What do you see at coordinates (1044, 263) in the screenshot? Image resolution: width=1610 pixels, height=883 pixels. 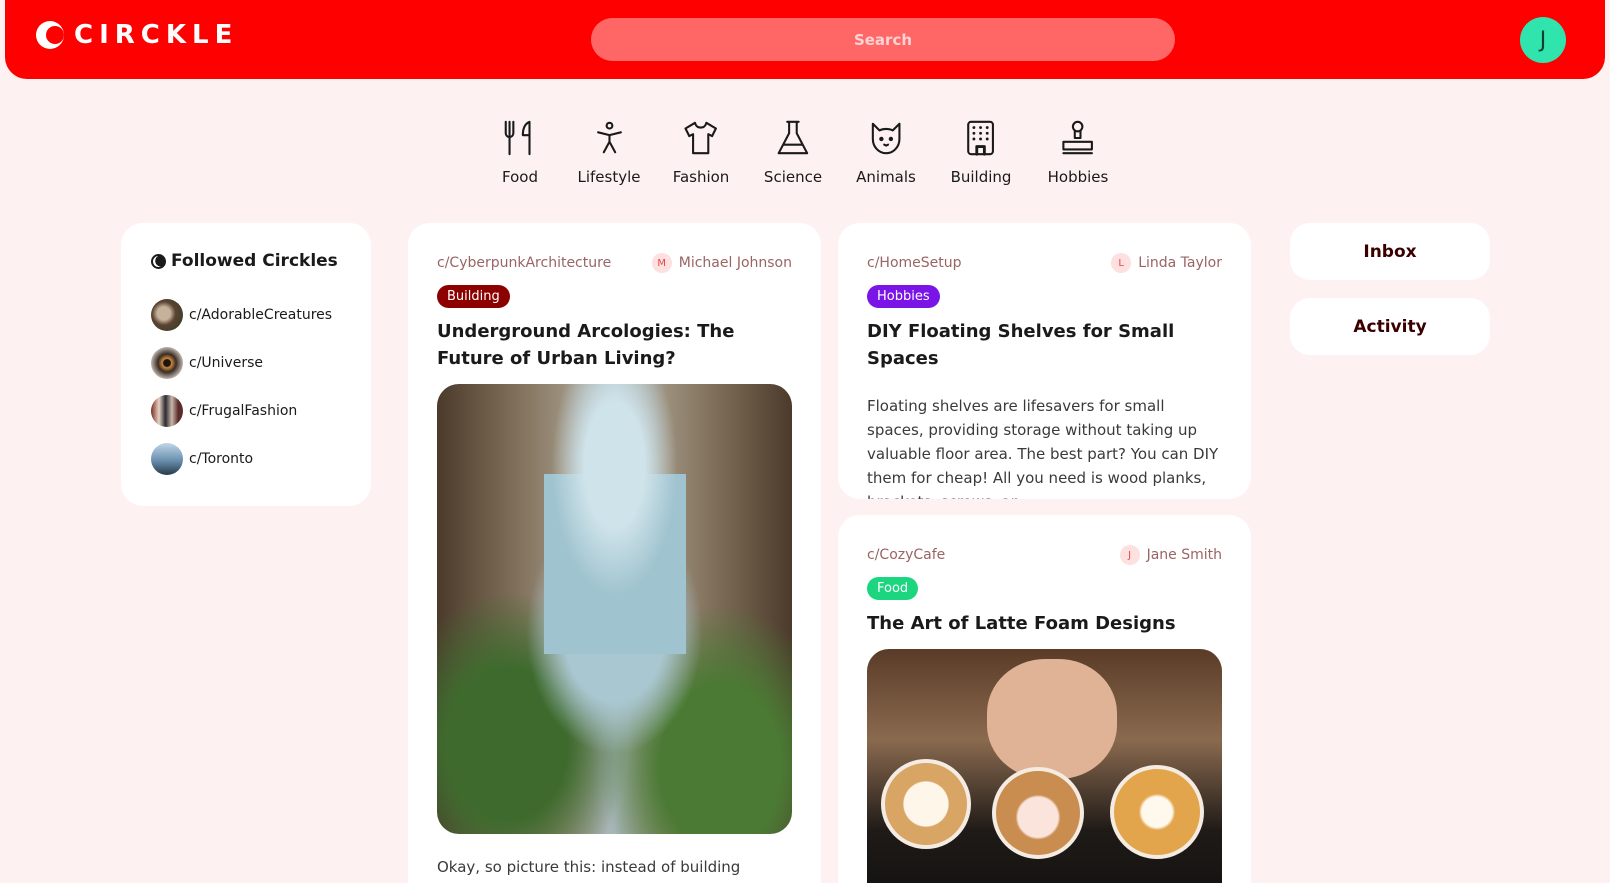 I see `post-meta: c/HomeSetup L Linda Taylor` at bounding box center [1044, 263].